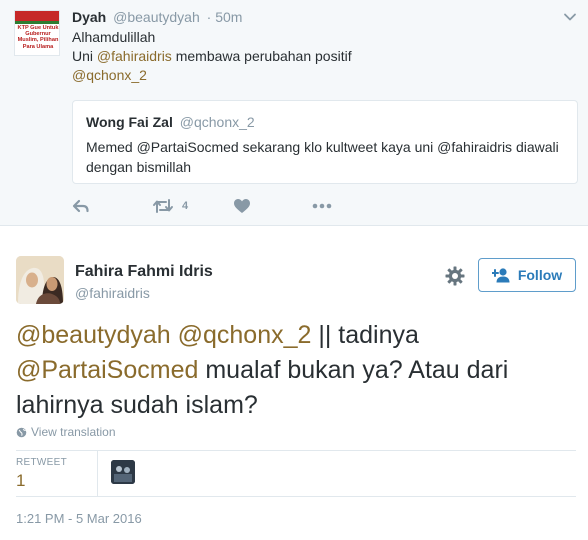 Image resolution: width=588 pixels, height=540 pixels. Describe the element at coordinates (93, 335) in the screenshot. I see `mention-link-beautydyah: @beautydyah` at that location.